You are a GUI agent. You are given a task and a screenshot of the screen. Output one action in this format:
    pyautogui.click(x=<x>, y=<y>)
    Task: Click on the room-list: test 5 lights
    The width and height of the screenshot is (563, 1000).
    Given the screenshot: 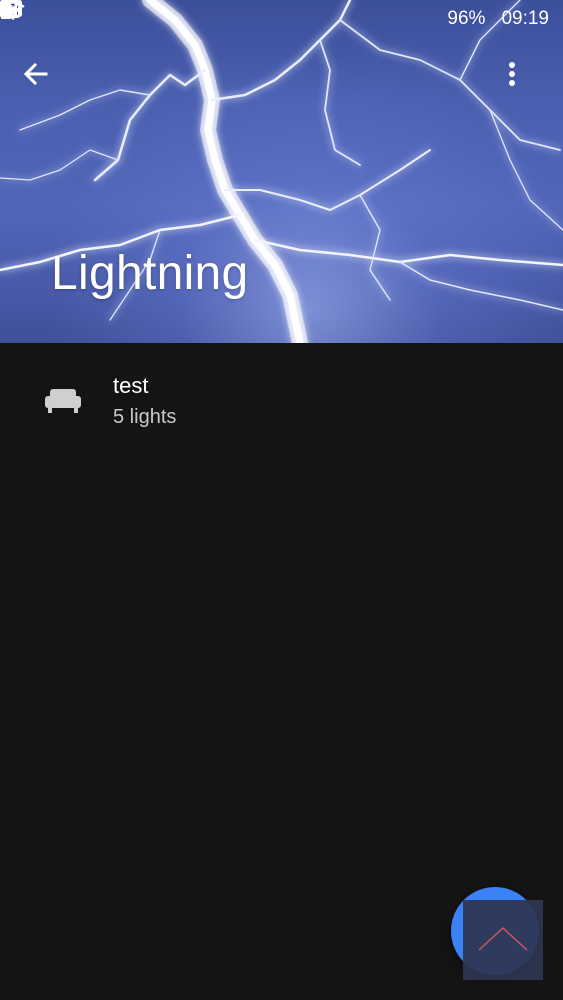 What is the action you would take?
    pyautogui.click(x=281, y=401)
    